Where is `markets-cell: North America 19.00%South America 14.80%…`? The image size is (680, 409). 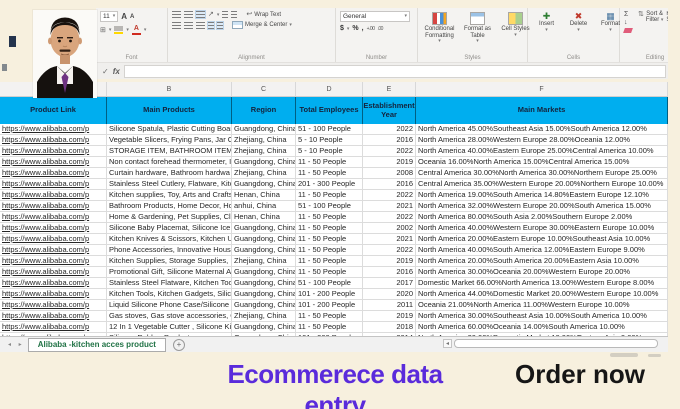 markets-cell: North America 19.00%South America 14.80%… is located at coordinates (542, 195).